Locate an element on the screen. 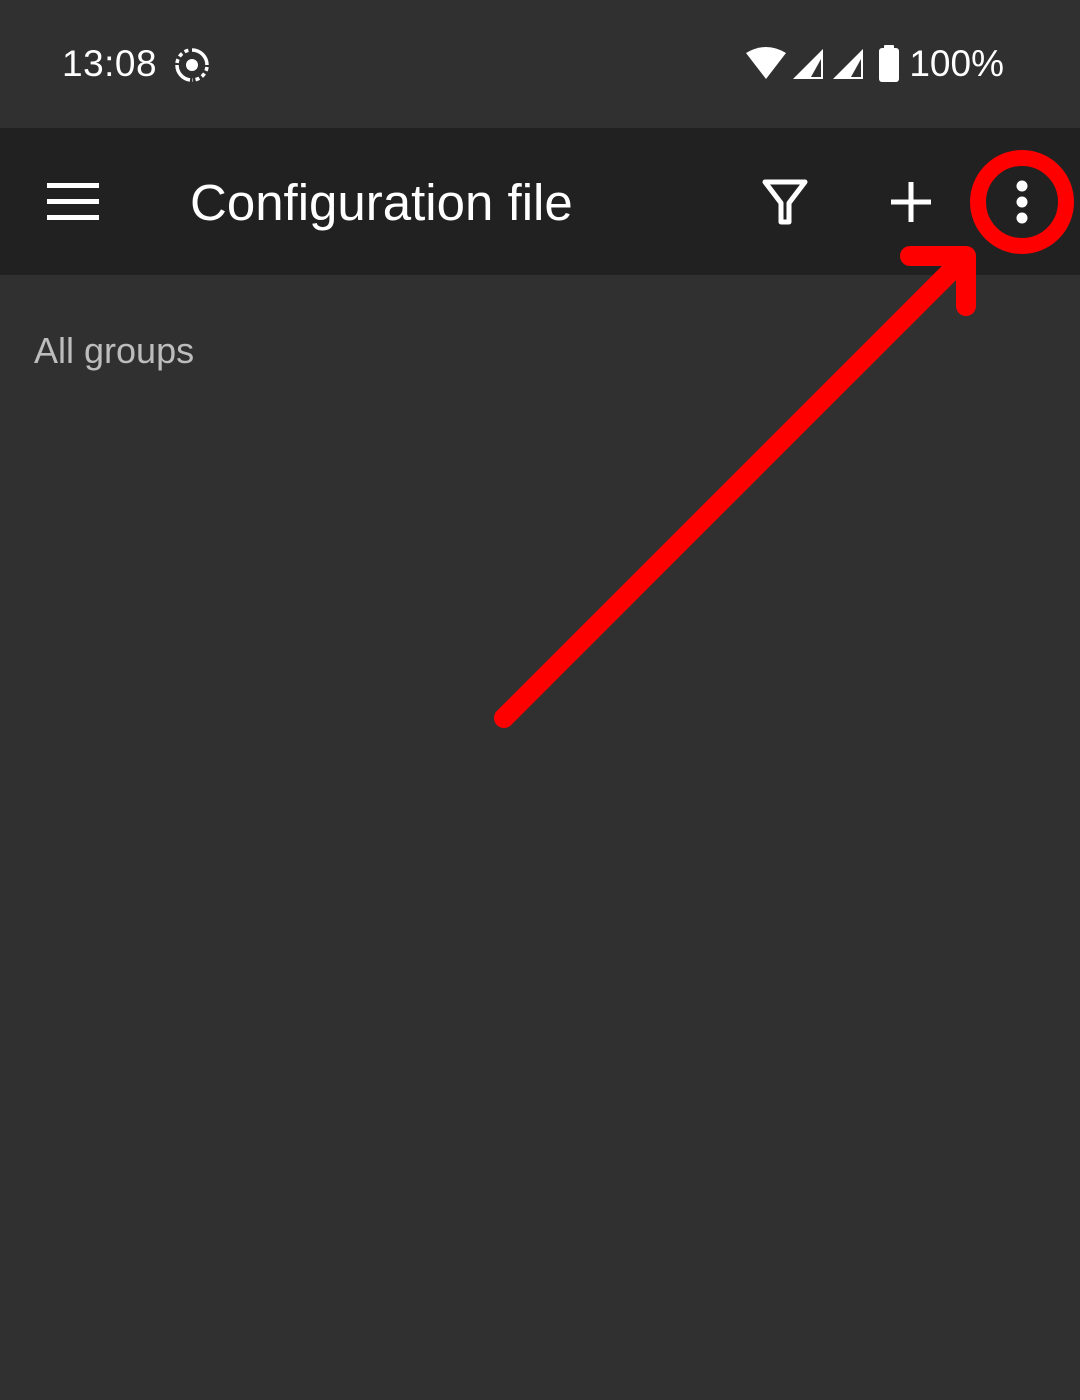 The image size is (1080, 1400). menu-button is located at coordinates (73, 202).